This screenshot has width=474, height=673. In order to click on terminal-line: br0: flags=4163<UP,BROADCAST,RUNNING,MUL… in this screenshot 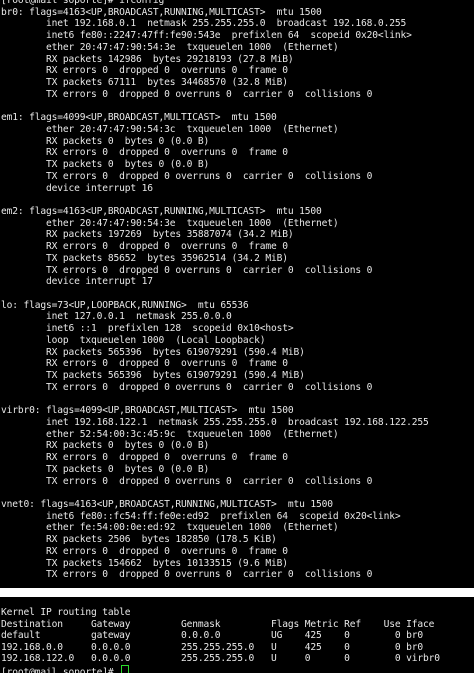, I will do `click(161, 13)`.